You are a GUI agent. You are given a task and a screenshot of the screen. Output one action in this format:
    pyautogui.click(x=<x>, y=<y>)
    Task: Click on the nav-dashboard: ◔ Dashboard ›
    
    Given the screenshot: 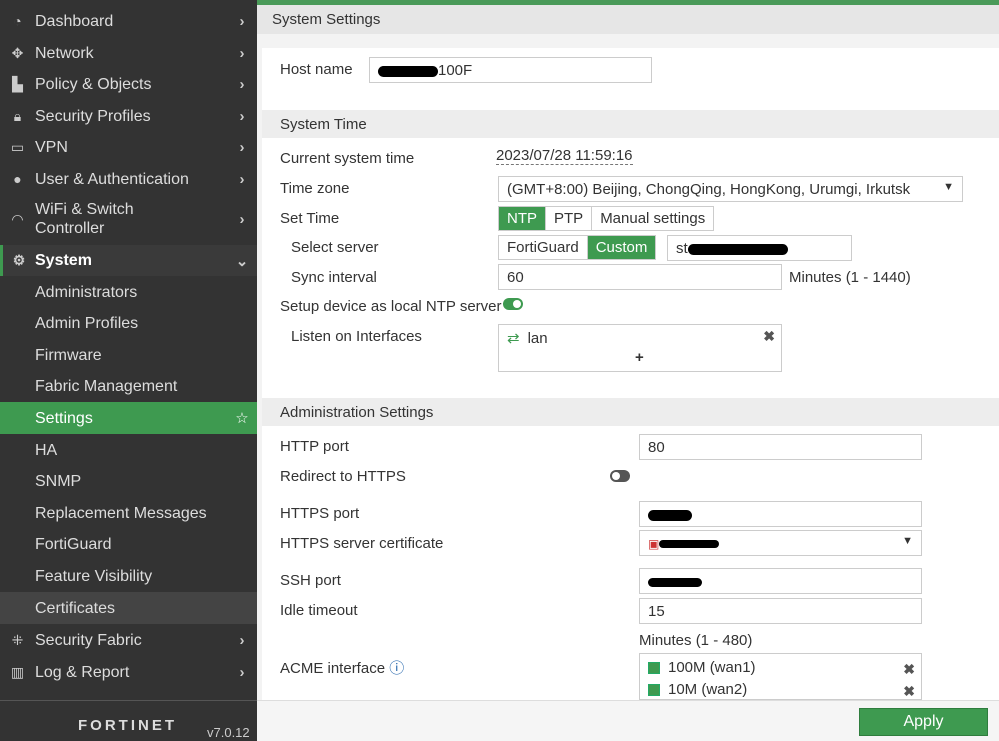 What is the action you would take?
    pyautogui.click(x=128, y=21)
    